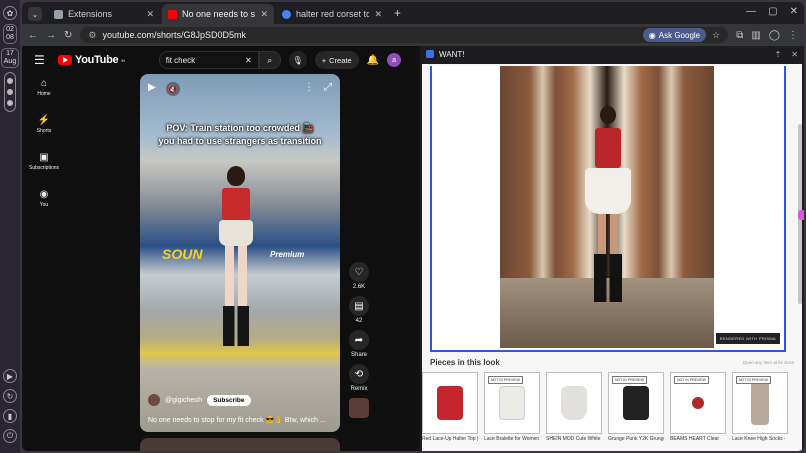  I want to click on youtube-header: ☰ YouTube IN fit check ✕ ⌕ 🎙 + Create 🔔 a, so click(220, 60).